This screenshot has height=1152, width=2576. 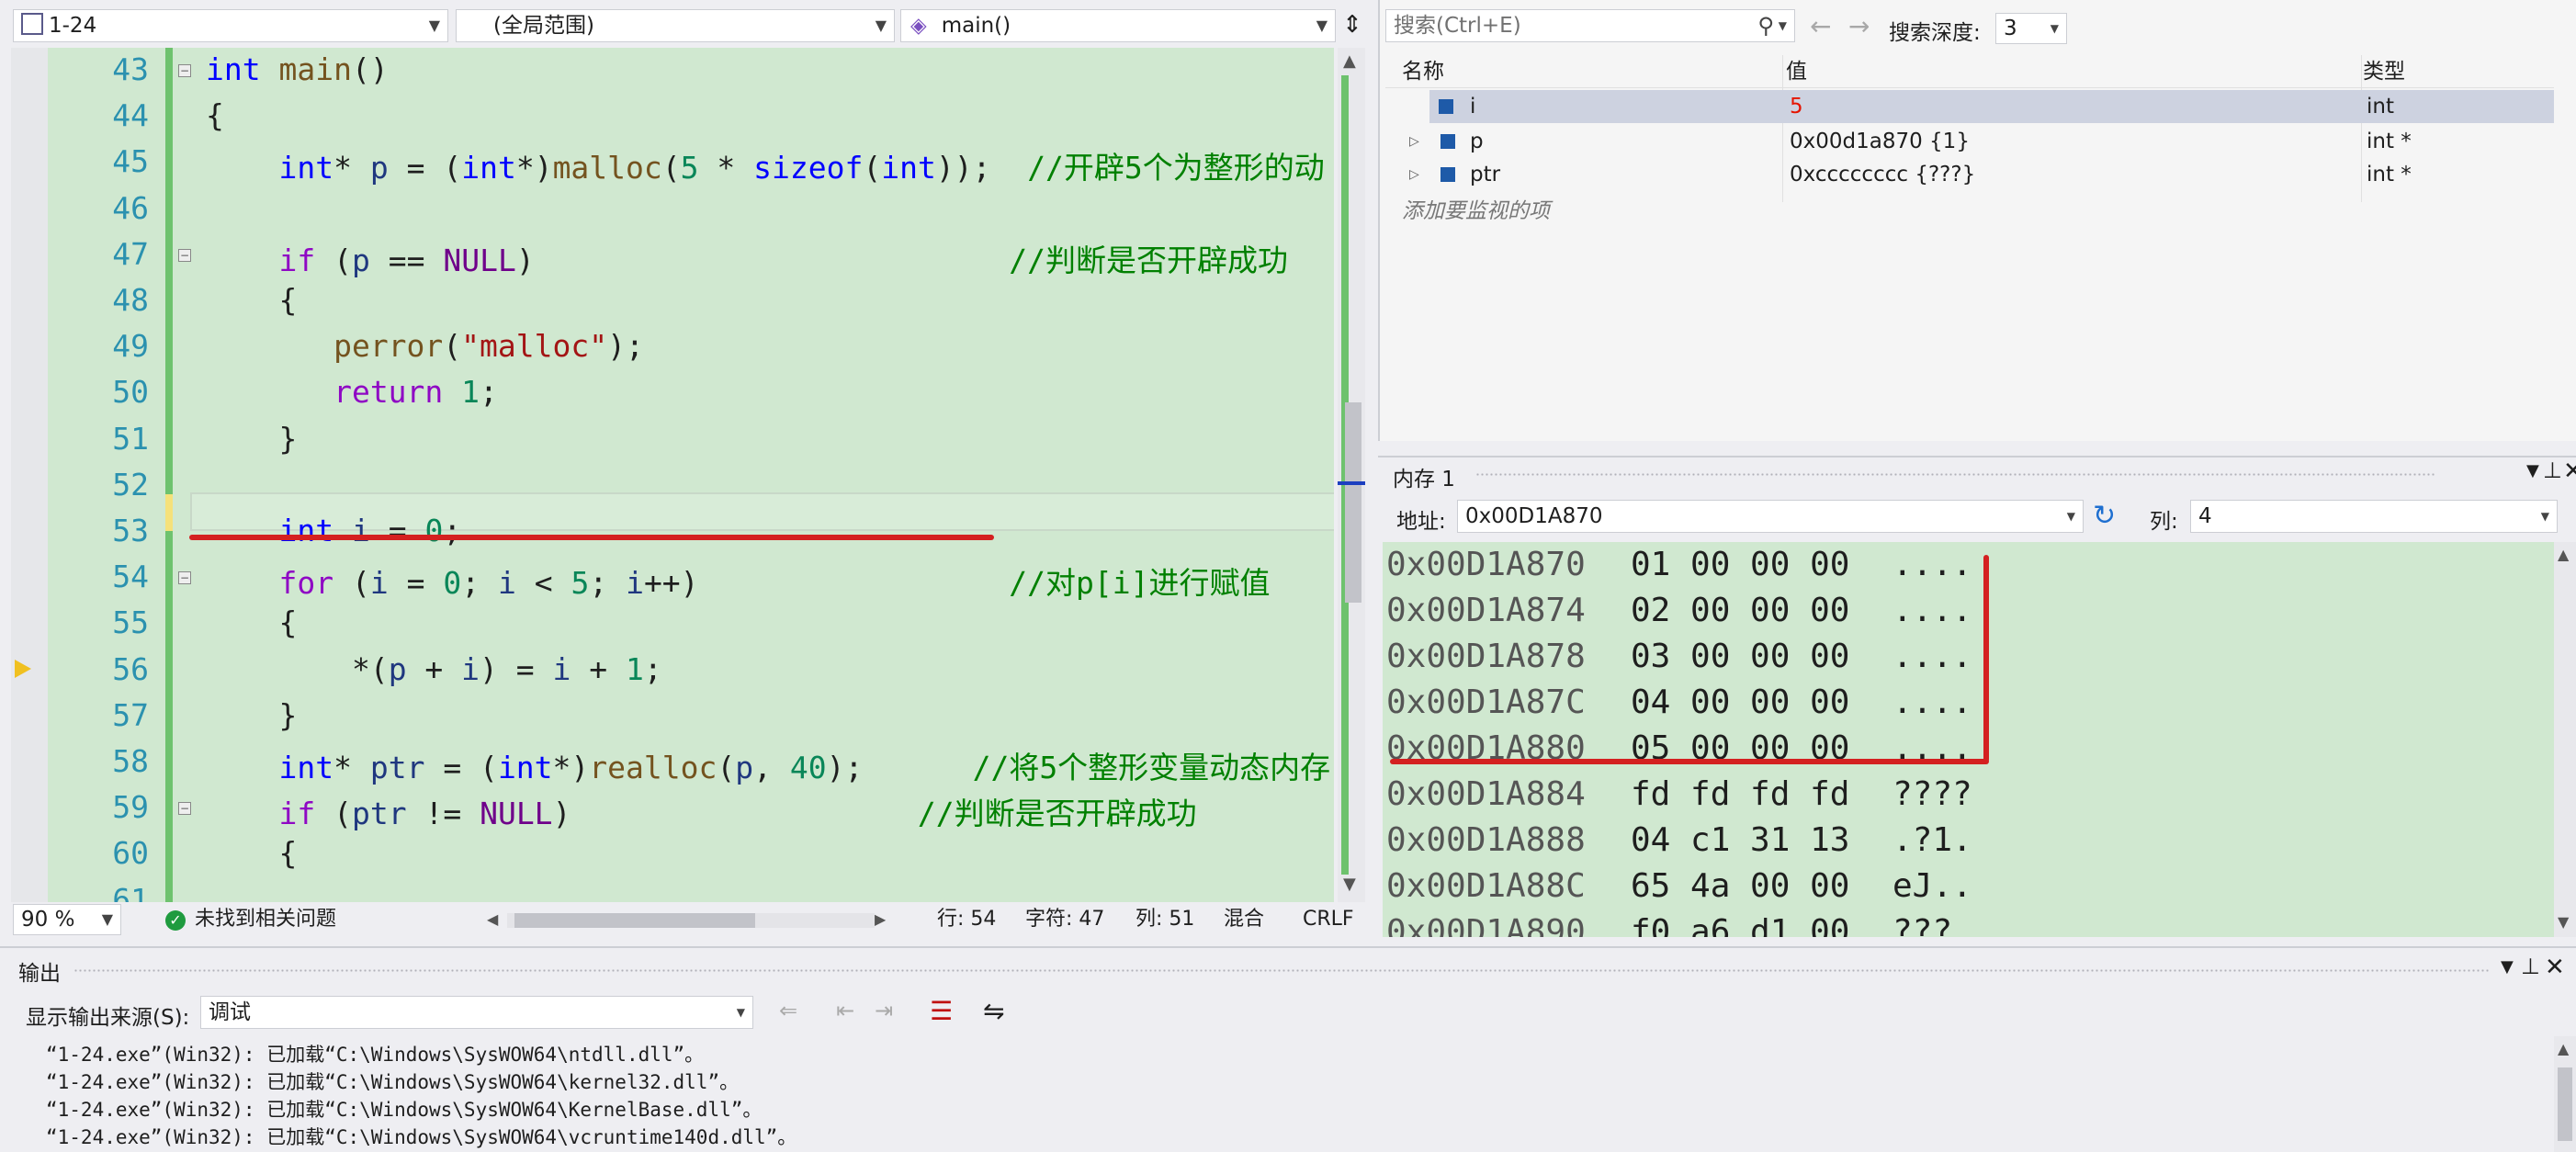 I want to click on code-token: "malloc", so click(x=534, y=346).